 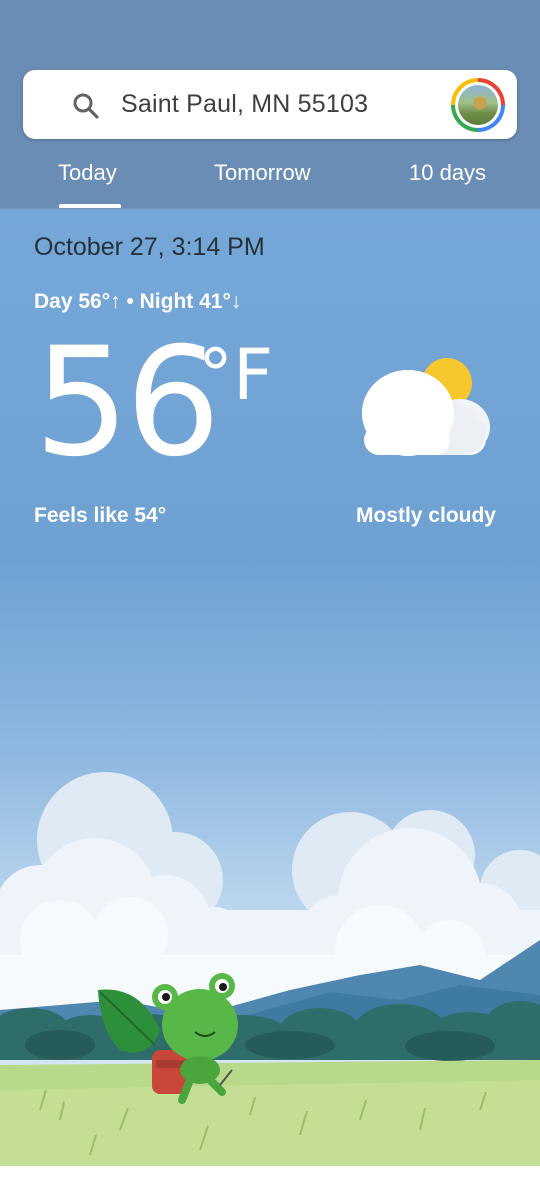 I want to click on feels-like: Feels like 54°, so click(x=100, y=515).